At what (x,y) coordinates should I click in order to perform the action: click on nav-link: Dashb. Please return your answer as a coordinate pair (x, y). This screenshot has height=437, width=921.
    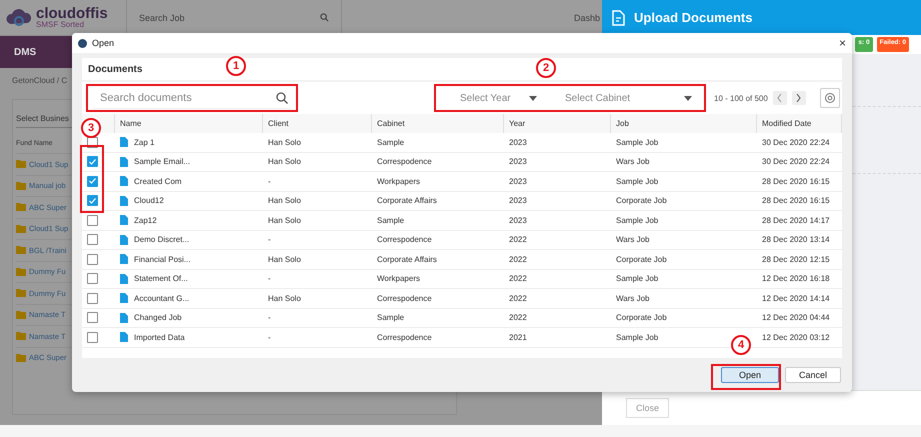
    Looking at the image, I should click on (587, 17).